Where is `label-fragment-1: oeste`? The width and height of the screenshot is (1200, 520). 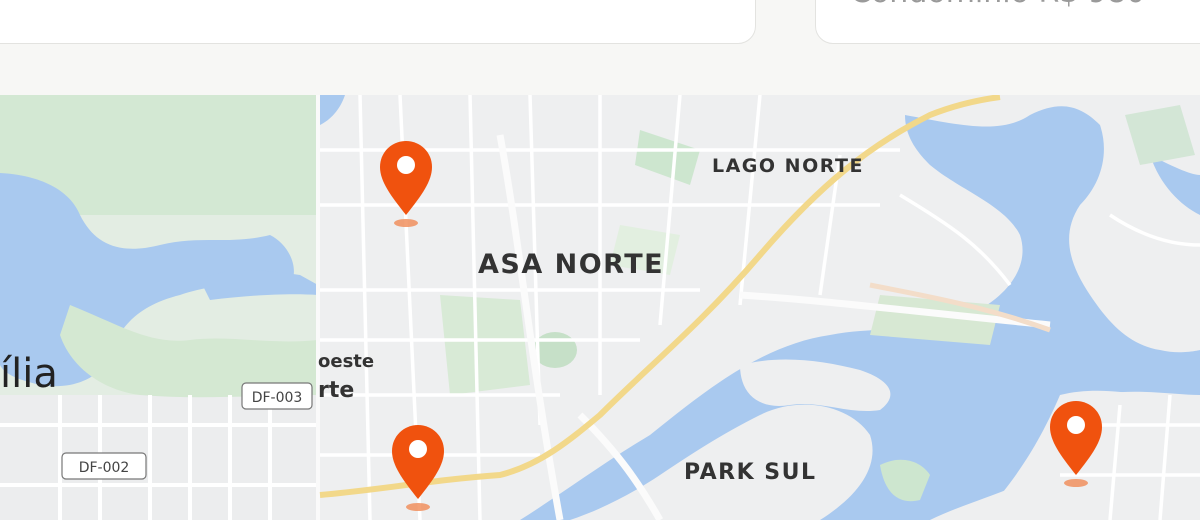 label-fragment-1: oeste is located at coordinates (346, 361).